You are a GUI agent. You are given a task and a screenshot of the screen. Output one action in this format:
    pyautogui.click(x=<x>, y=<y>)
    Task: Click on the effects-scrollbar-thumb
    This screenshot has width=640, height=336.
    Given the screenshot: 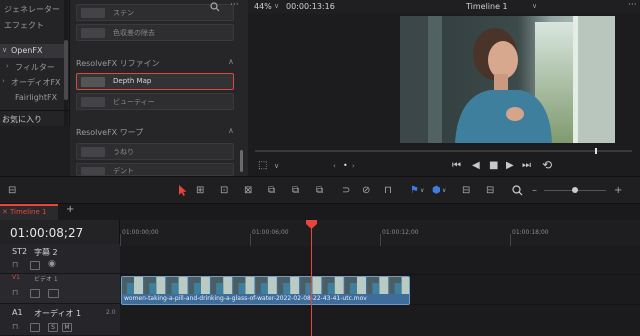 What is the action you would take?
    pyautogui.click(x=241, y=161)
    